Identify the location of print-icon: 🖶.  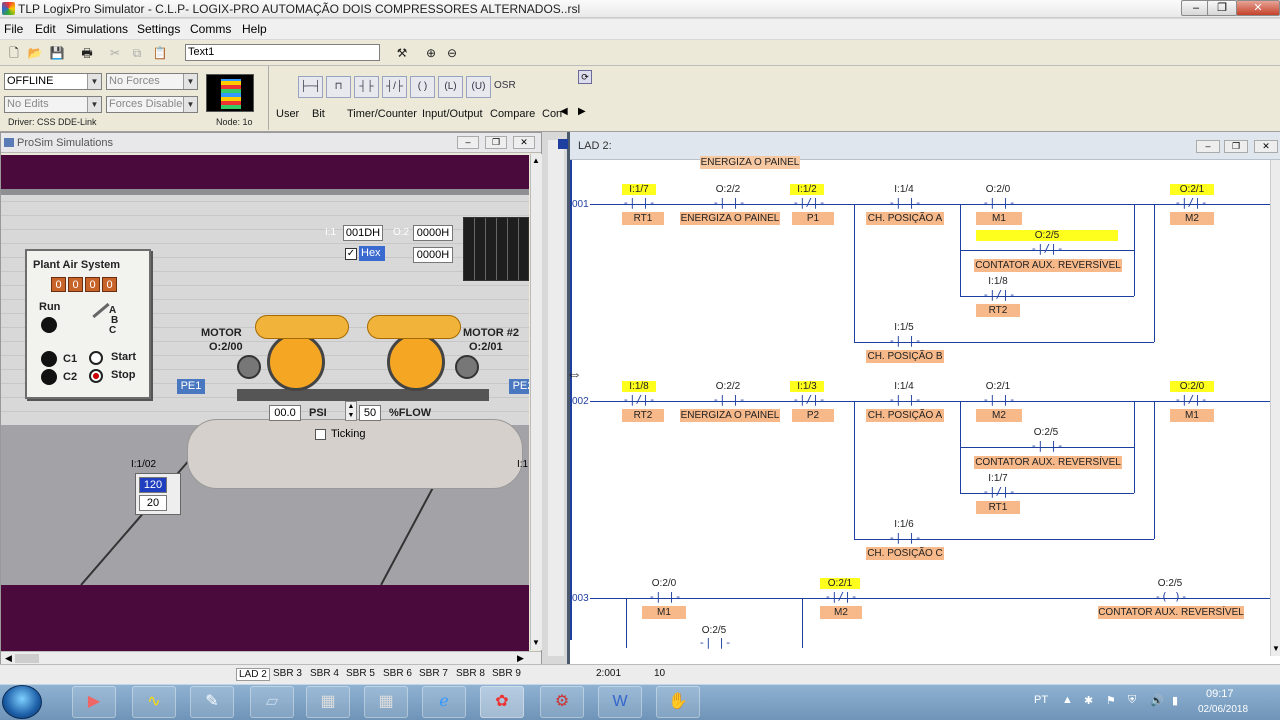
(87, 53).